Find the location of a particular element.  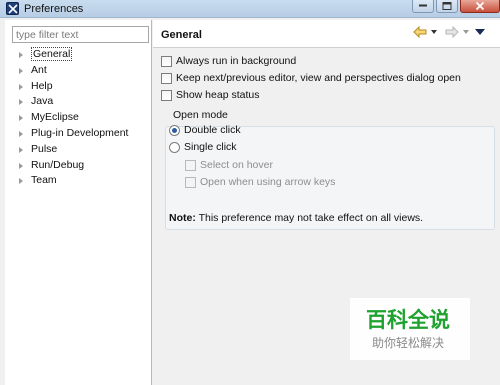

always-run-background-checkbox: Always run in background is located at coordinates (228, 61).